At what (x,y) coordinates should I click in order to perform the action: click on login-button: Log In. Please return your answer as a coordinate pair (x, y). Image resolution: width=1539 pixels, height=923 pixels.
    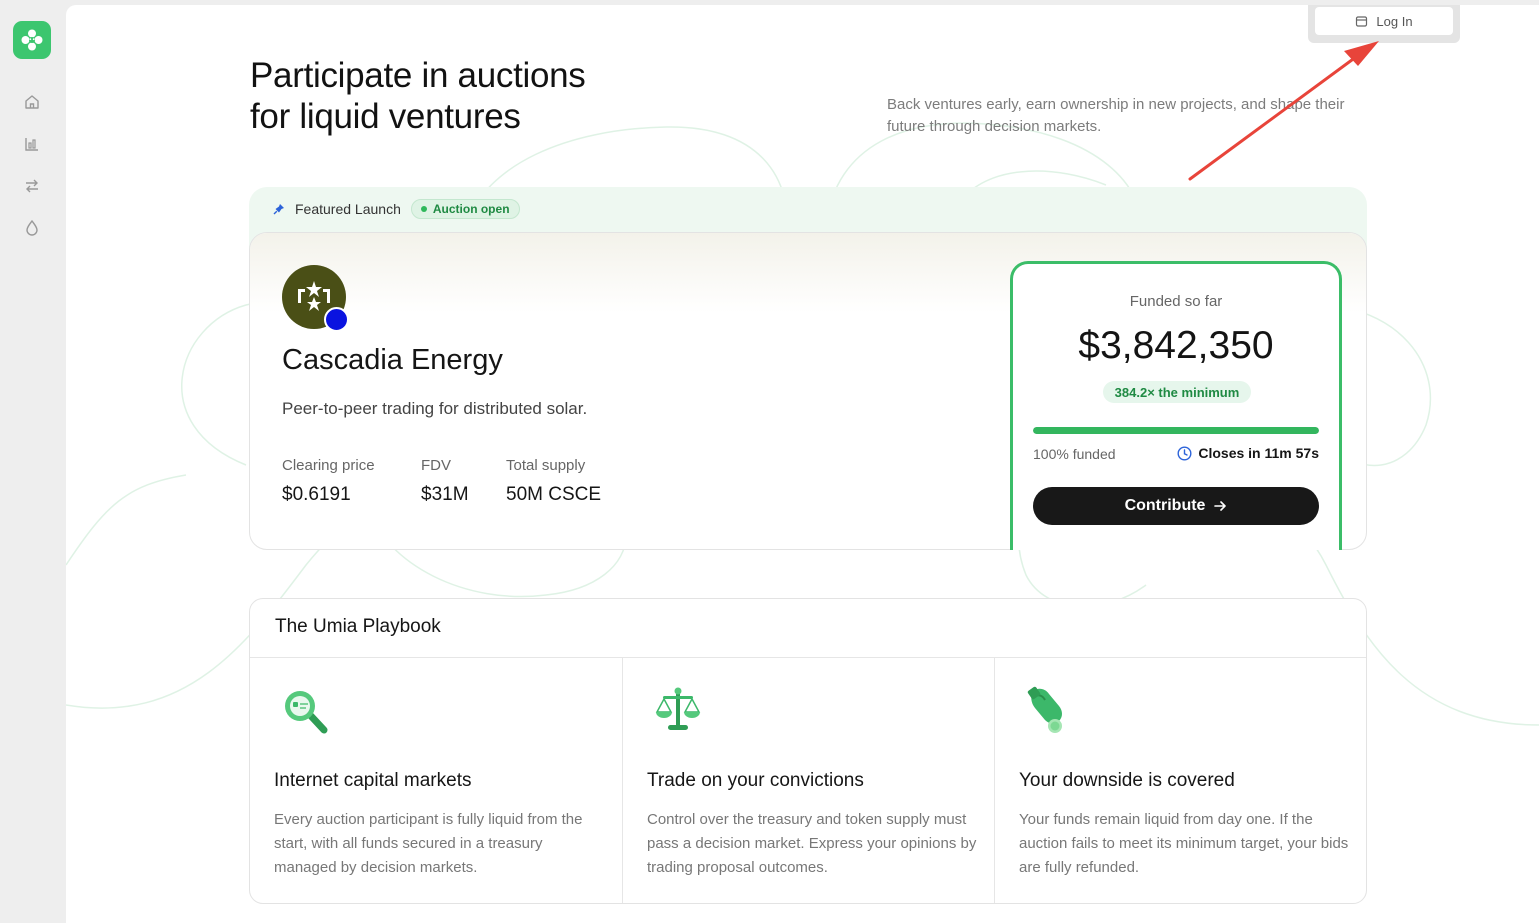
    Looking at the image, I should click on (1384, 21).